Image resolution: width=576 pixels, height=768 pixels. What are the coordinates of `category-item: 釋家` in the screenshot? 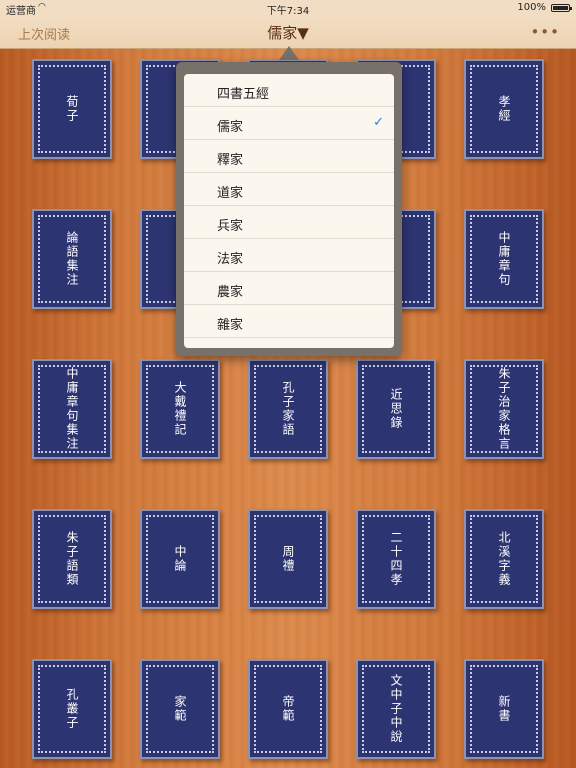 It's located at (289, 156).